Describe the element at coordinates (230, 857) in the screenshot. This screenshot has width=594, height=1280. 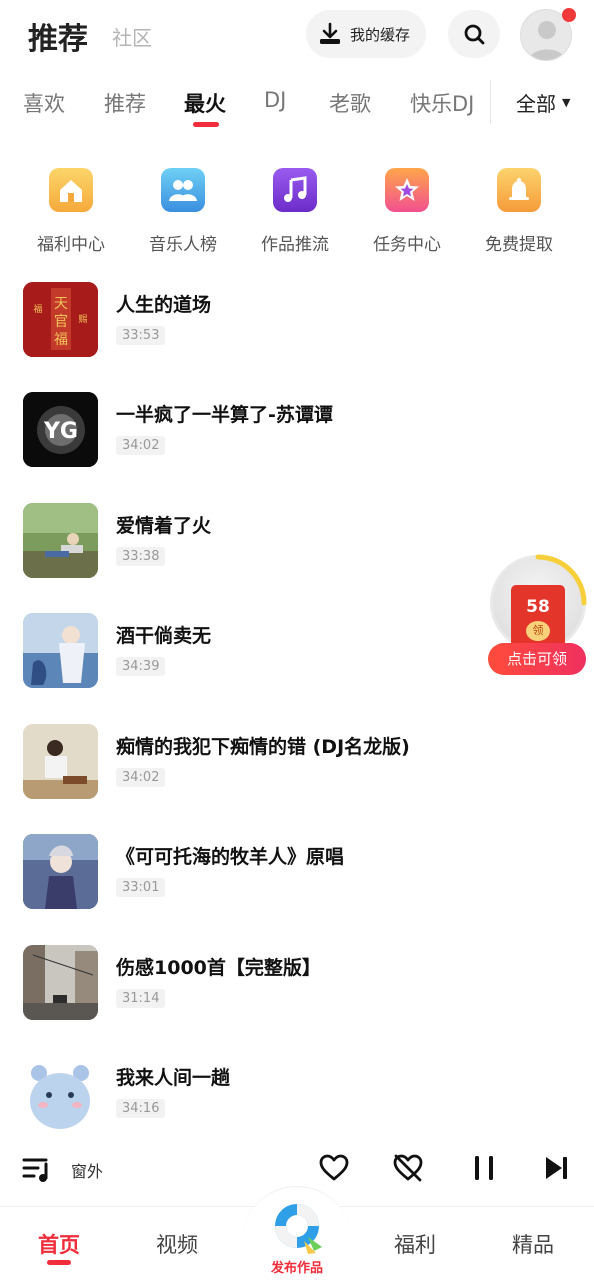
I see `song-title: 《可可托海的牧羊人》原唱` at that location.